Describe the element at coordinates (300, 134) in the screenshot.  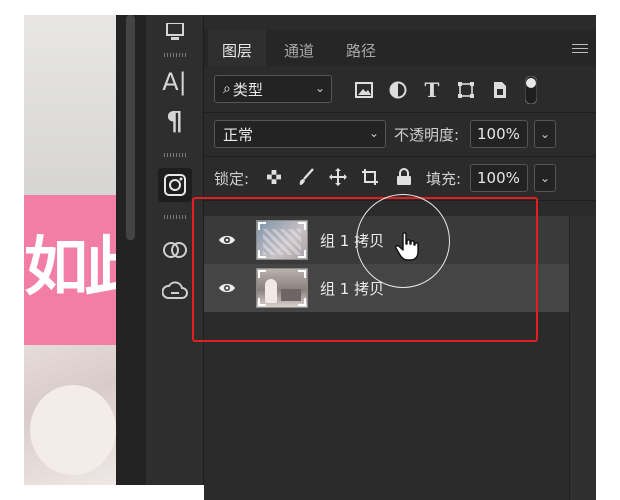
I see `blend-mode-dropdown: 正常 ⌄` at that location.